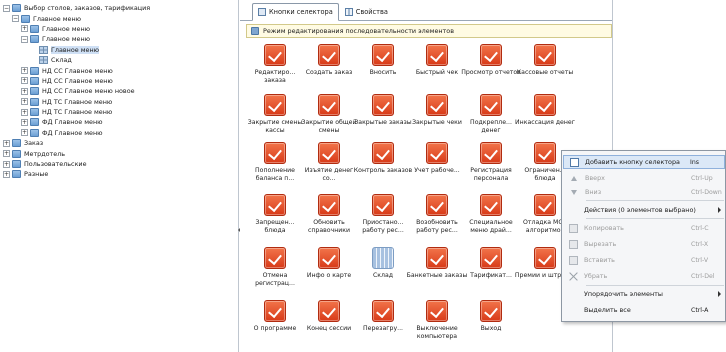 The image size is (726, 352). What do you see at coordinates (119, 164) in the screenshot?
I see `tree-node: + Пользовательские` at bounding box center [119, 164].